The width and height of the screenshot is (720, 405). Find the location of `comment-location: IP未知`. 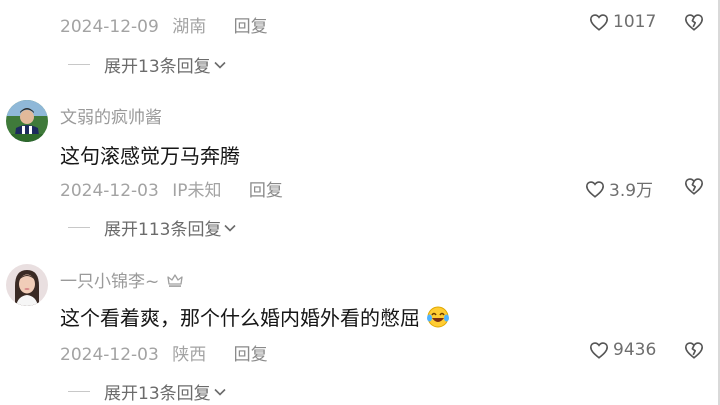

comment-location: IP未知 is located at coordinates (197, 191).